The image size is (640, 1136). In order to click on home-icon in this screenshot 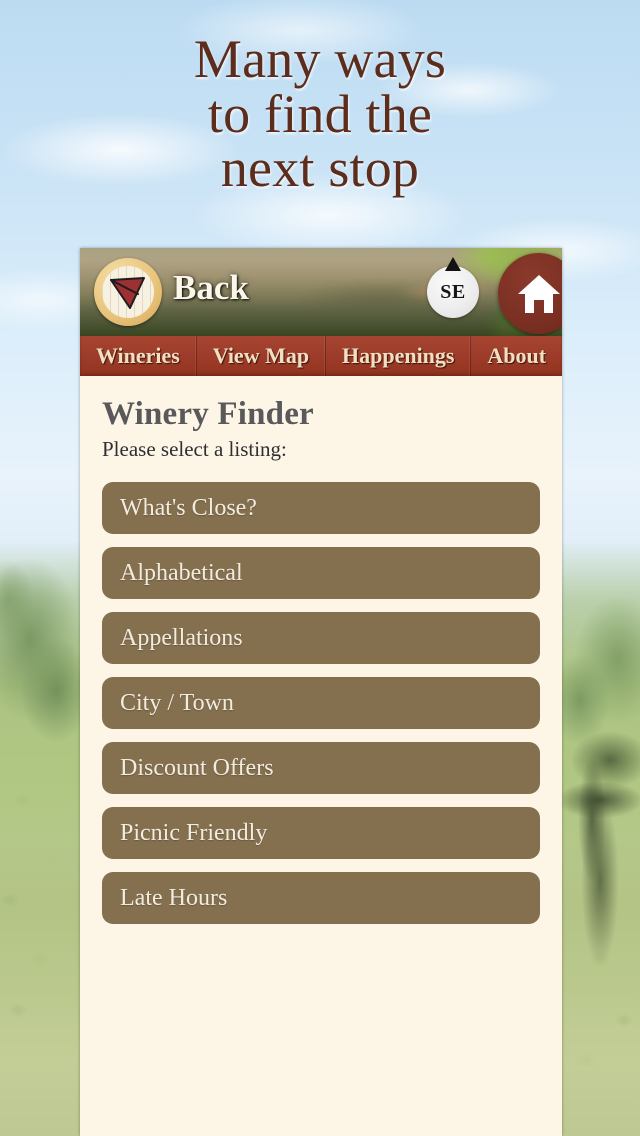, I will do `click(538, 293)`.